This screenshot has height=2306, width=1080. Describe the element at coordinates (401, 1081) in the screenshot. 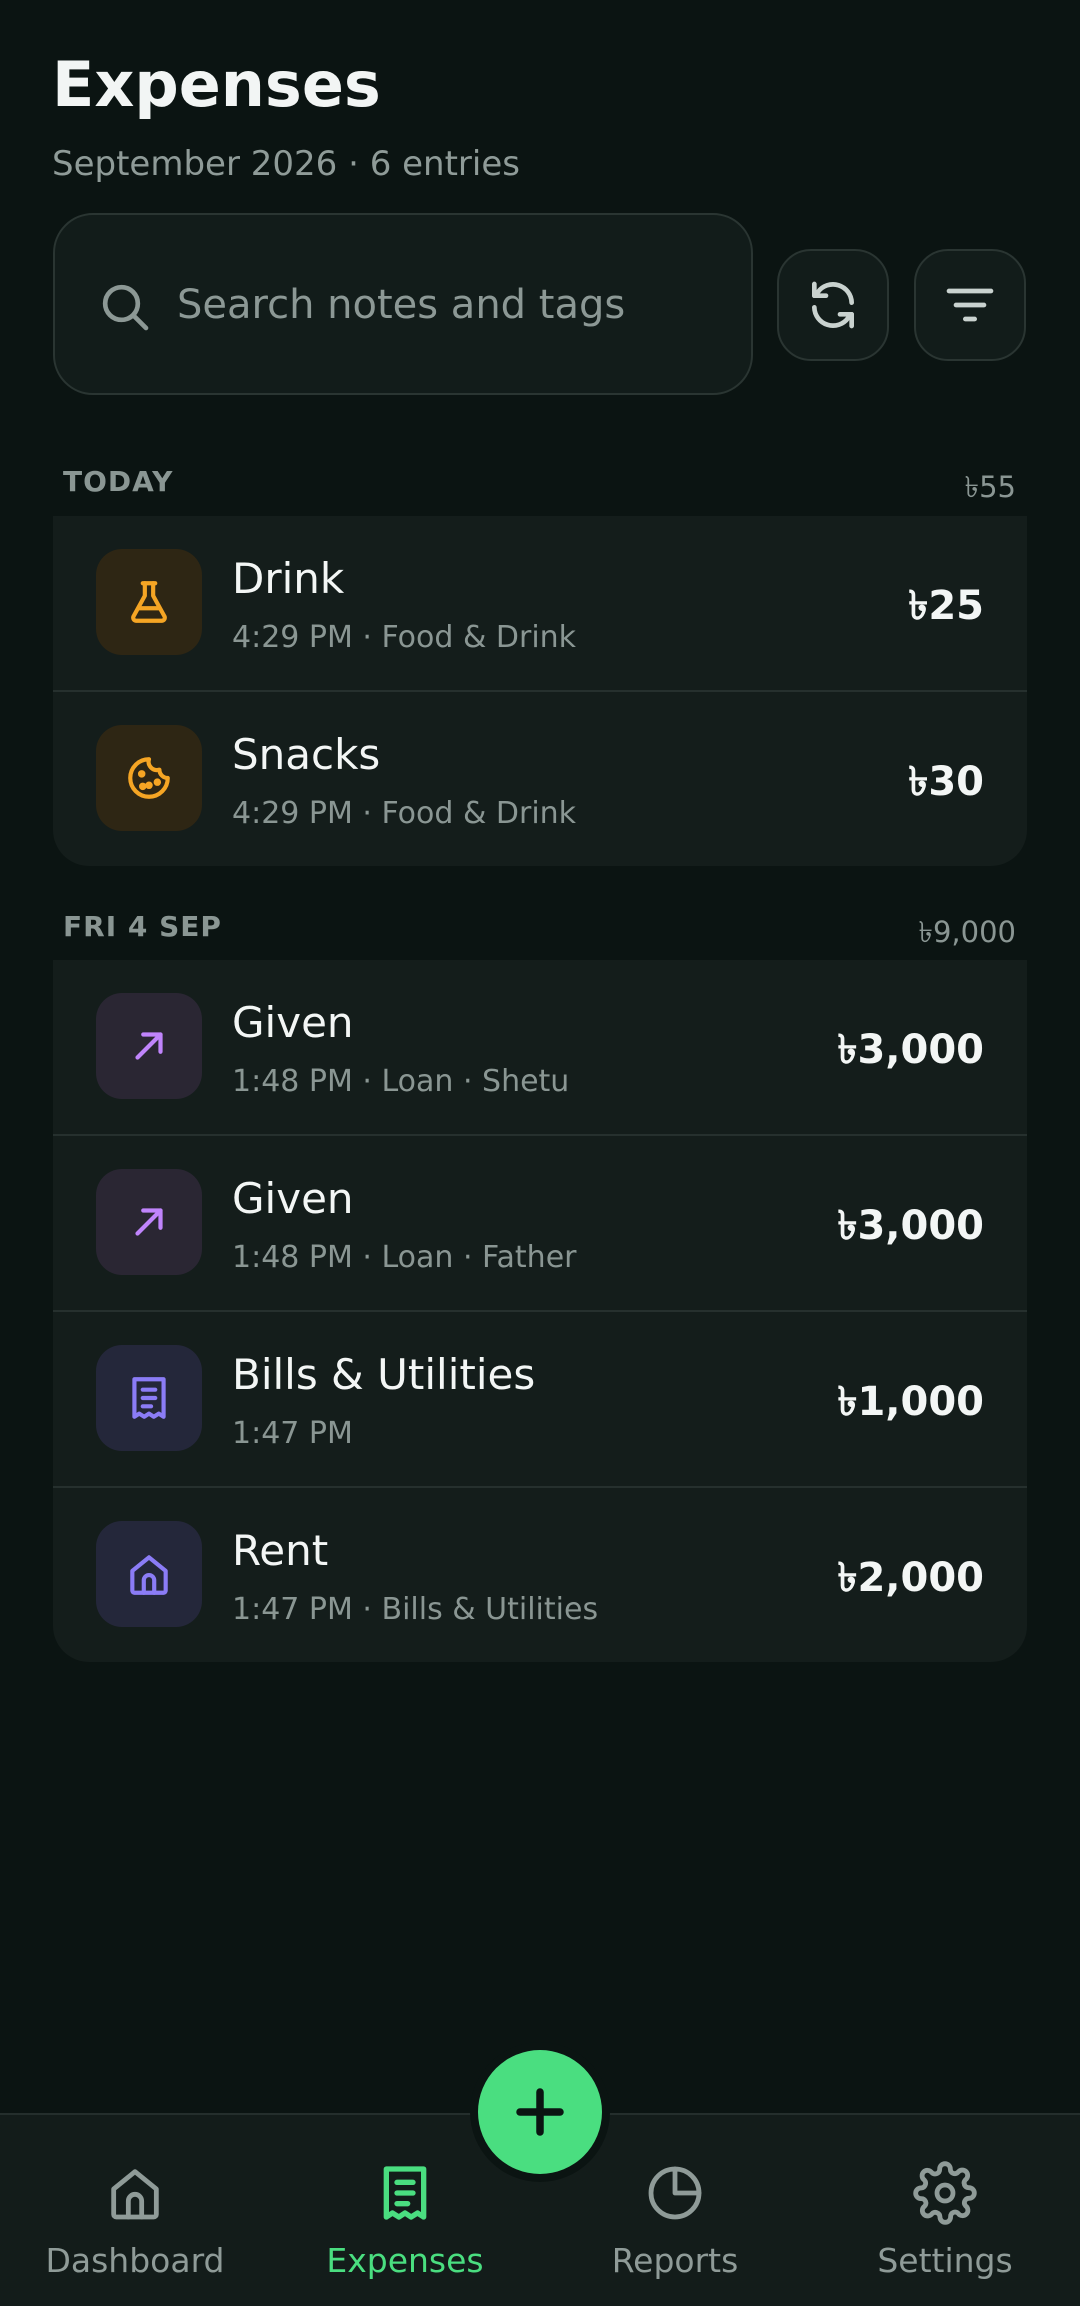

I see `expense-meta: 1:48 PM · Loan · Shetu` at that location.